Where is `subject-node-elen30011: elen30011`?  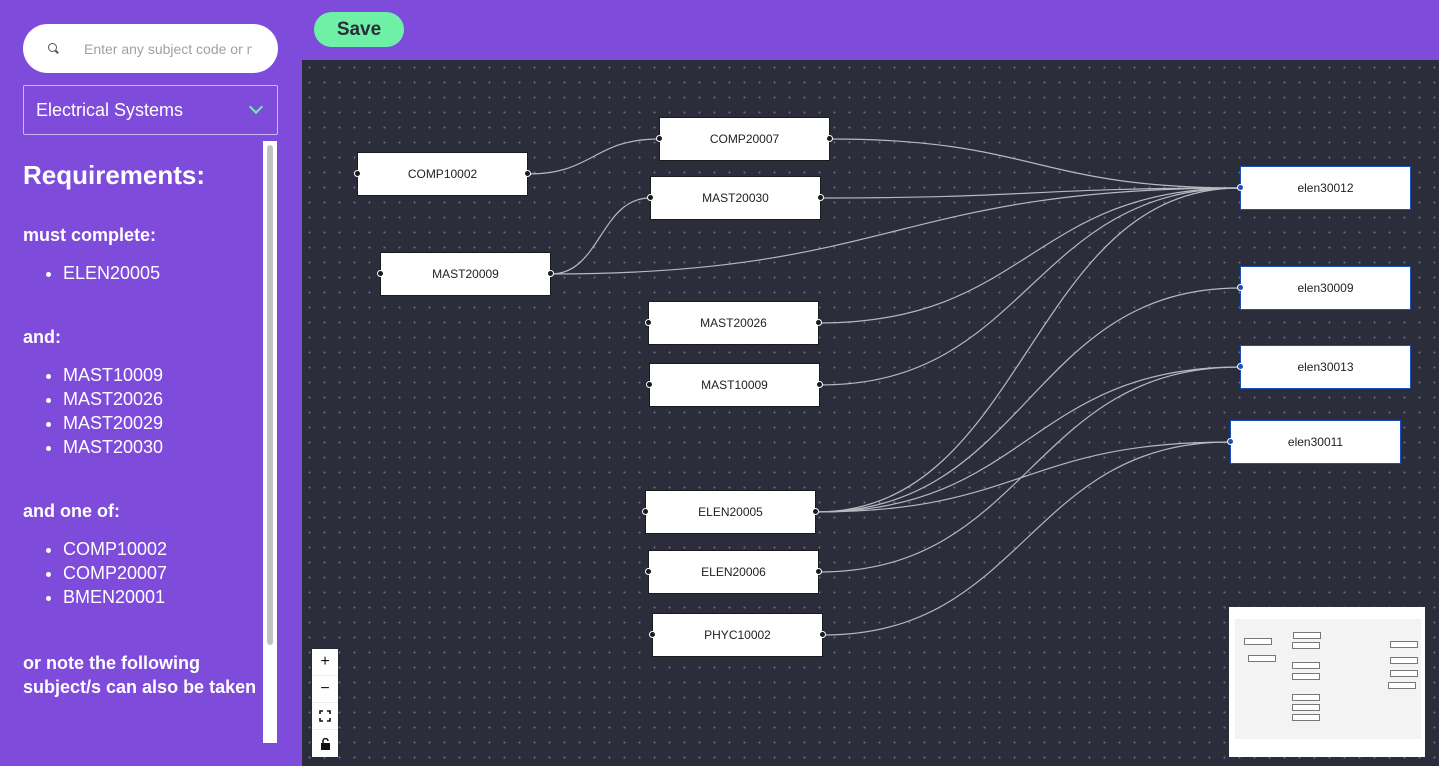 subject-node-elen30011: elen30011 is located at coordinates (1314, 442).